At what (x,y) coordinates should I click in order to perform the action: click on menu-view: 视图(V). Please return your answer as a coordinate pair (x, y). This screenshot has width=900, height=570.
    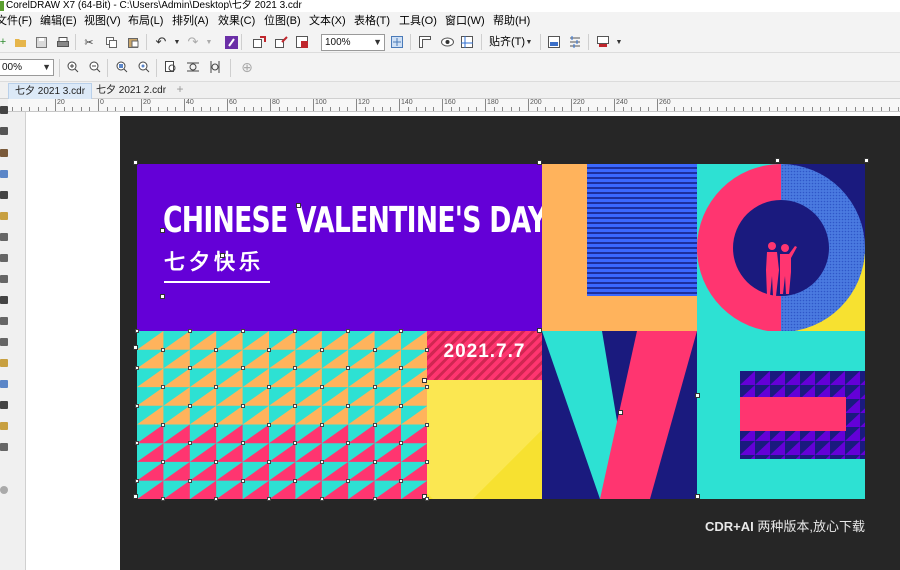
    Looking at the image, I should click on (102, 21).